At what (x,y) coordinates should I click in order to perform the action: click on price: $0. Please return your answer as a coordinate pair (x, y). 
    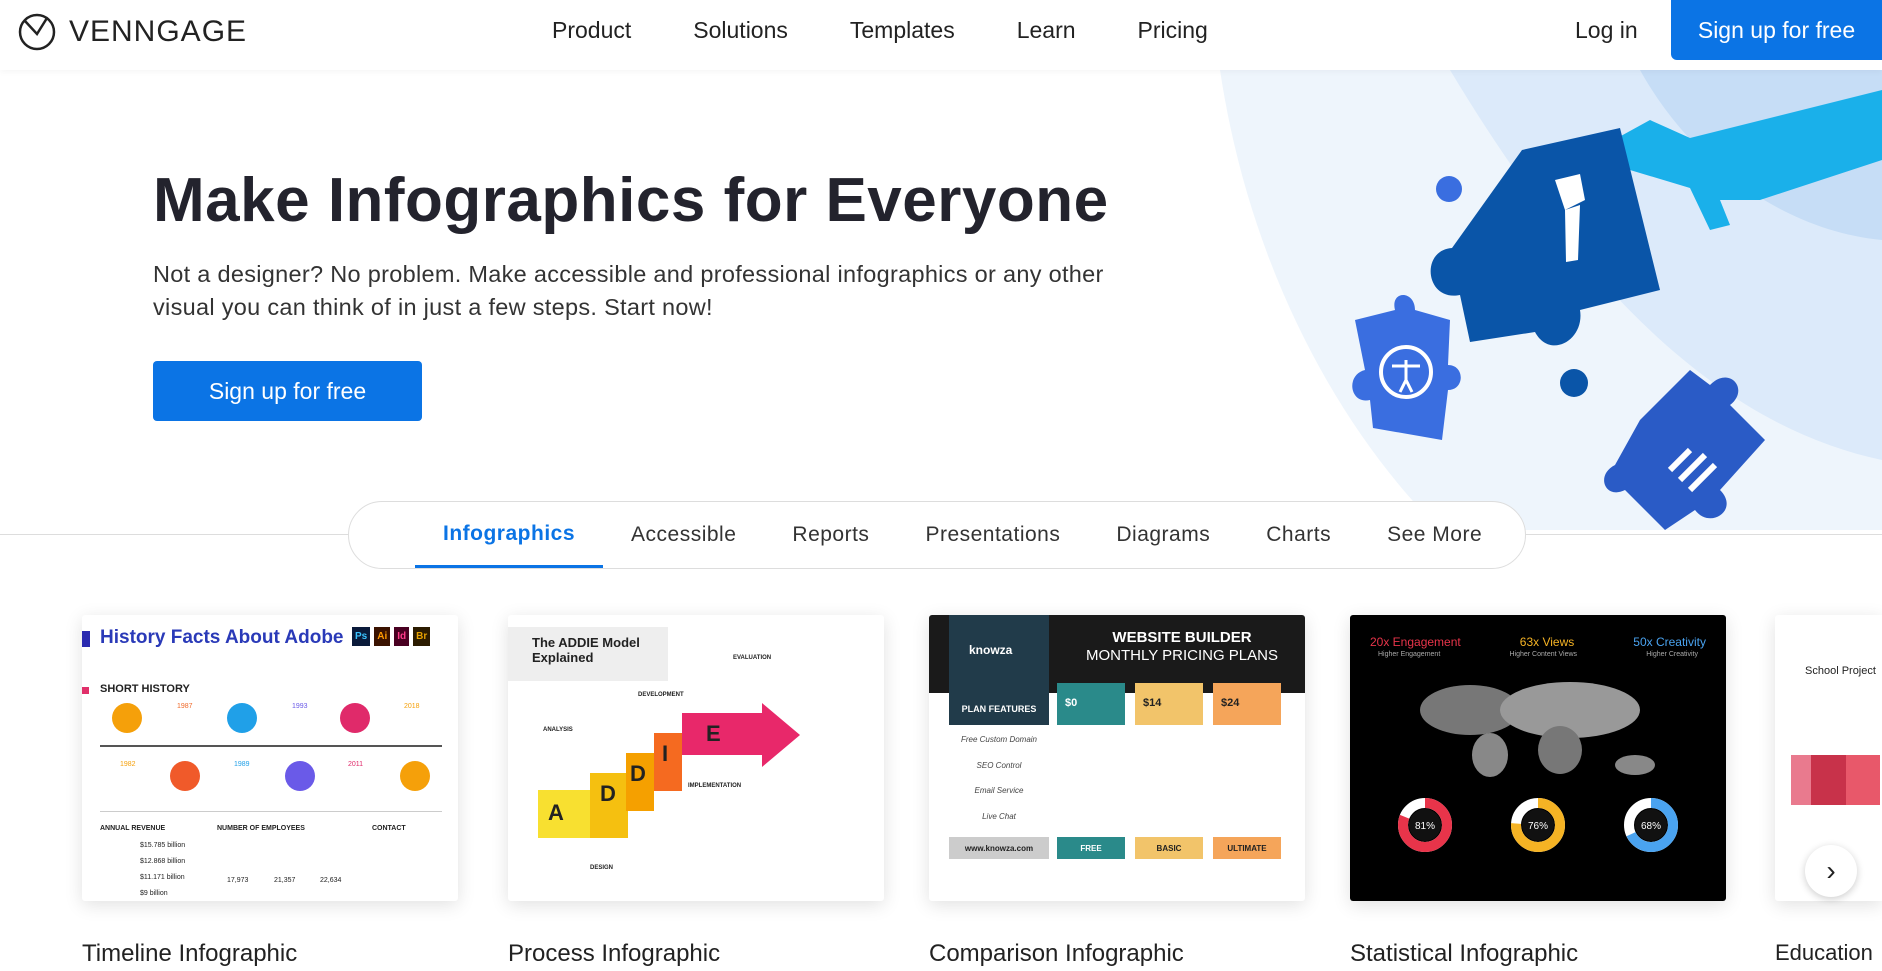
    Looking at the image, I should click on (1091, 704).